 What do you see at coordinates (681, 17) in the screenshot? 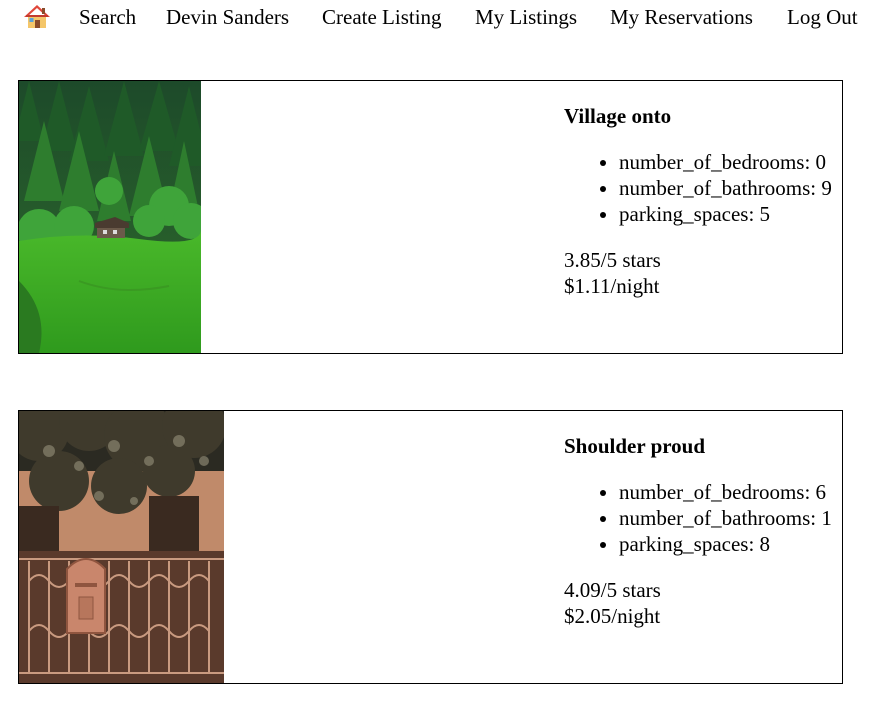
I see `nav-my-reservations-link: My Reservations` at bounding box center [681, 17].